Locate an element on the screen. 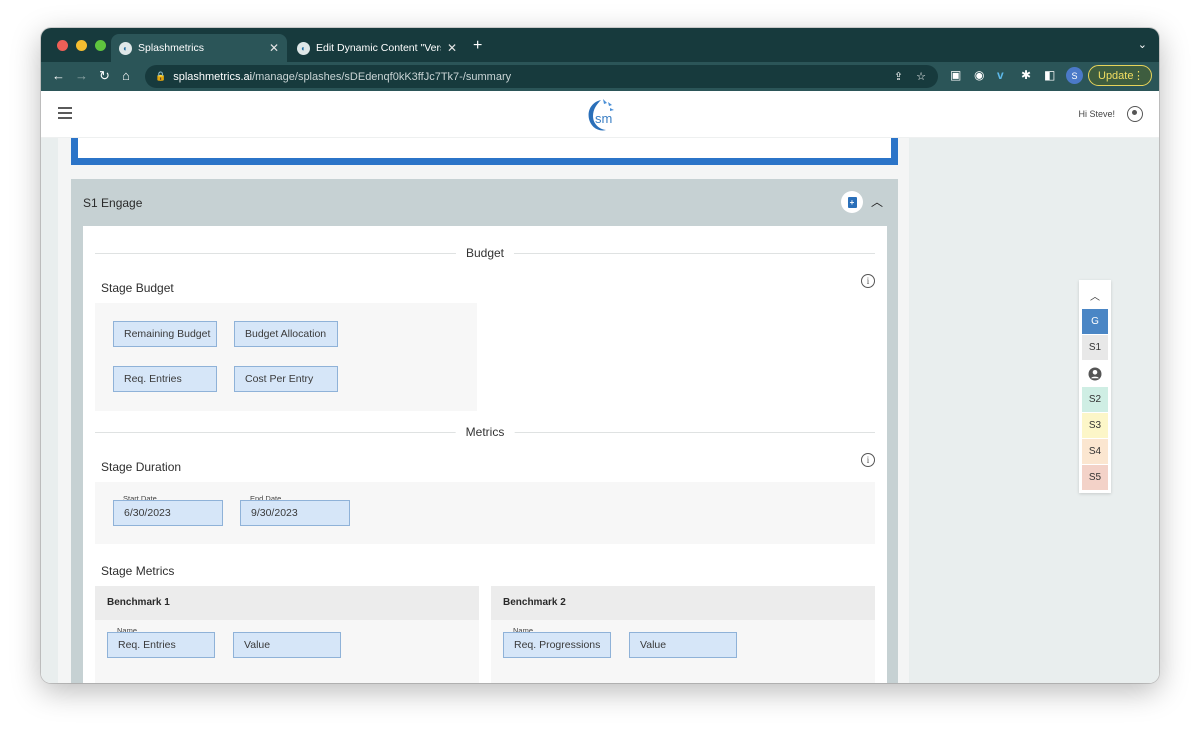 The image size is (1200, 737). stage-metrics-title: Stage Metrics is located at coordinates (138, 571).